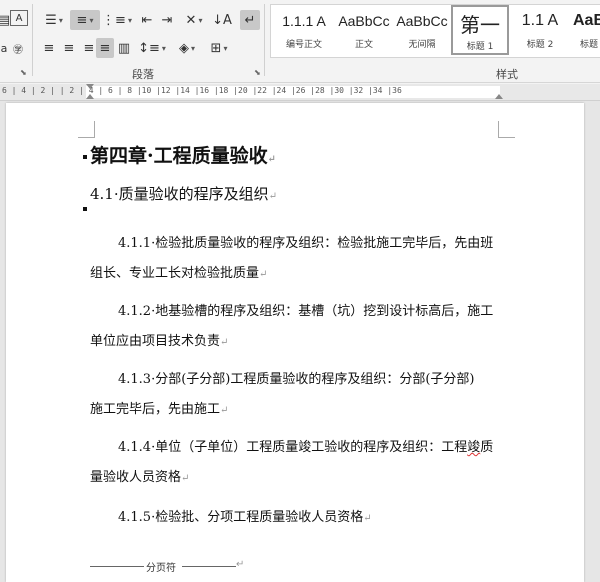 Image resolution: width=600 pixels, height=582 pixels. I want to click on paragraph-dialog-launcher-icon: ⬊, so click(257, 72).